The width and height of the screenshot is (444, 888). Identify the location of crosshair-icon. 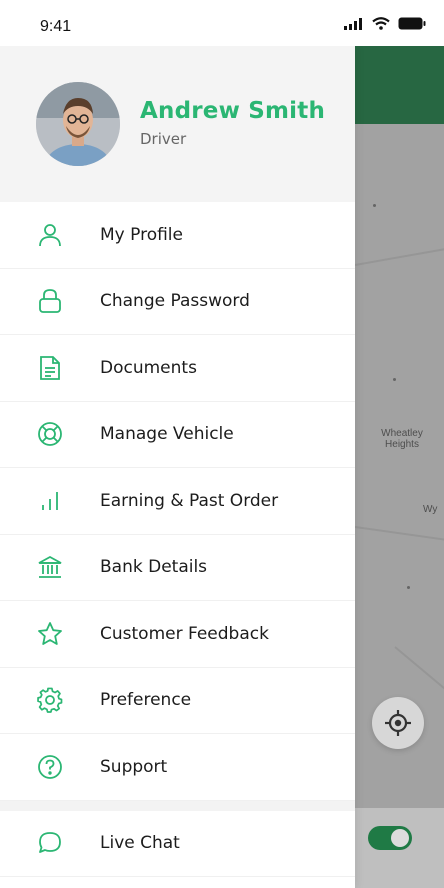
(398, 723).